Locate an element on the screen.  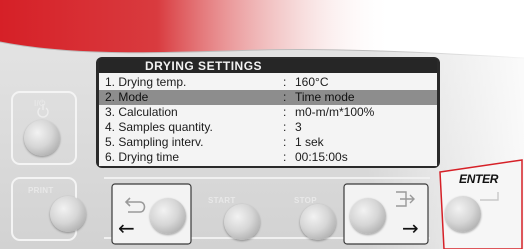
setting-label: 4. Samples quantity. is located at coordinates (159, 127).